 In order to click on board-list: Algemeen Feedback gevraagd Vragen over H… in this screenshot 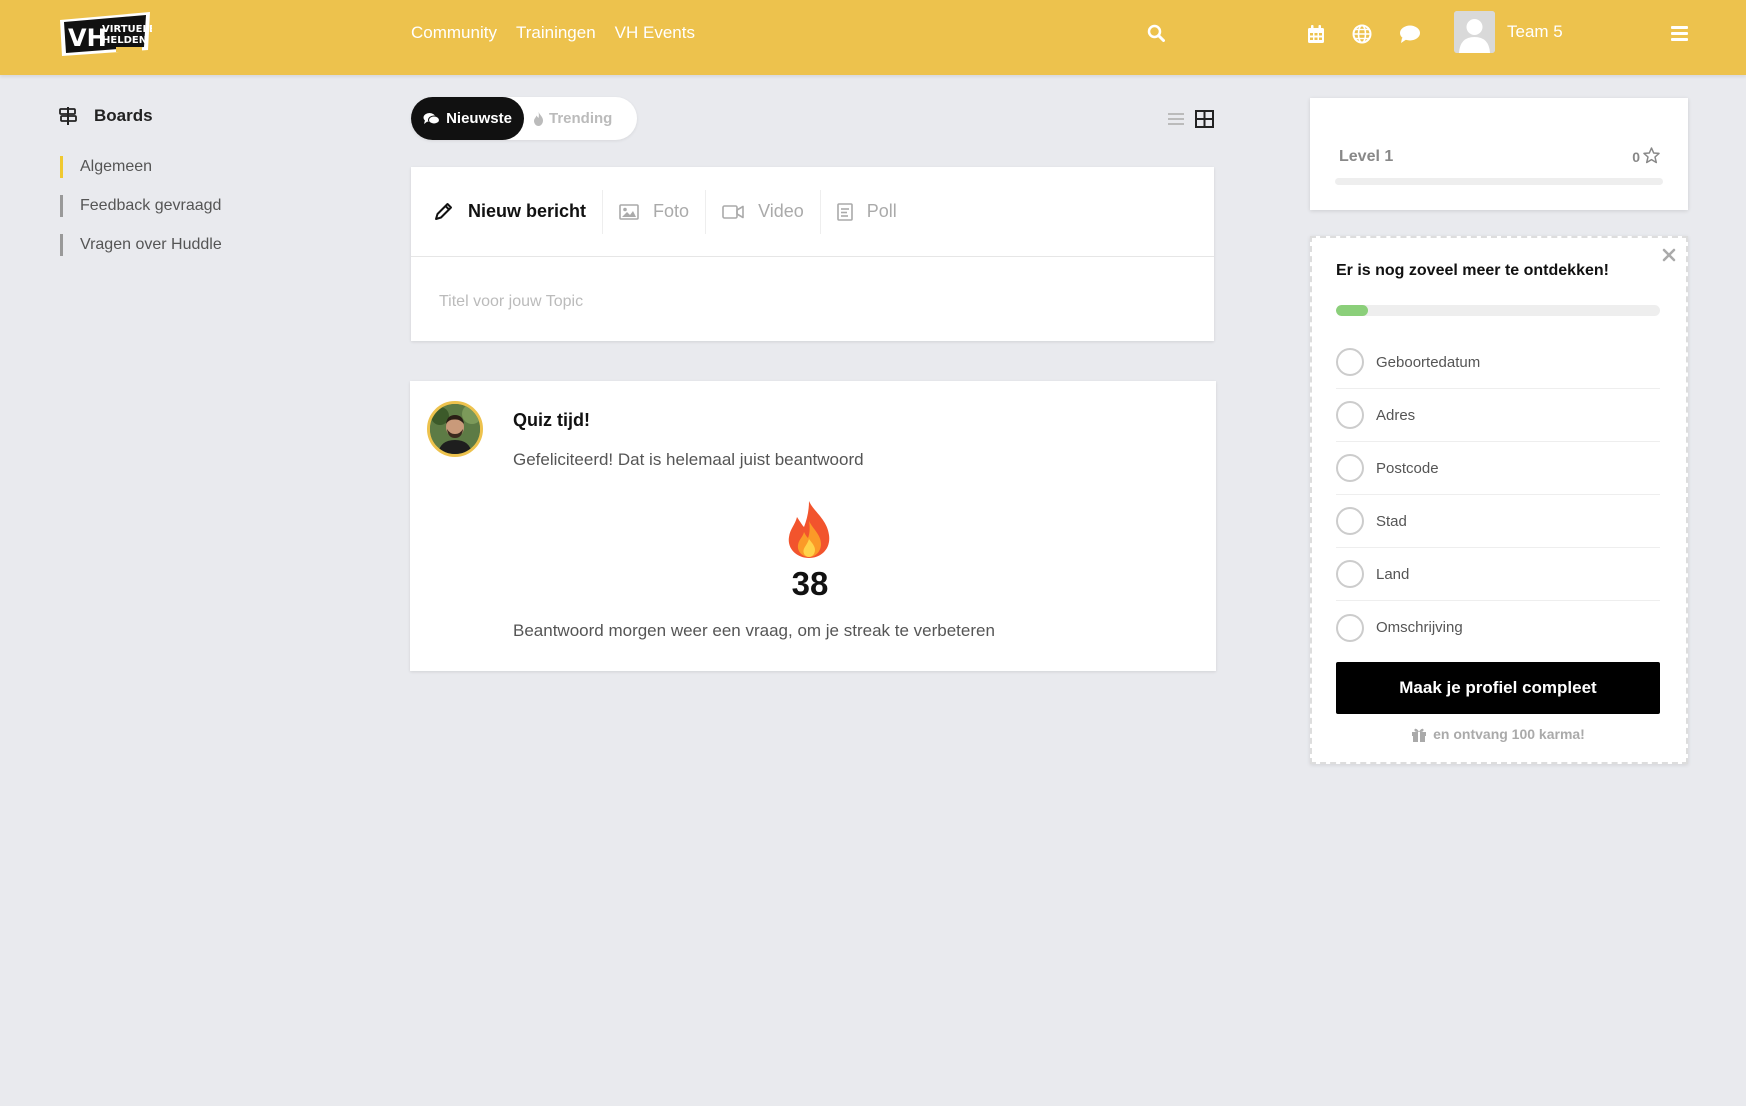, I will do `click(141, 212)`.